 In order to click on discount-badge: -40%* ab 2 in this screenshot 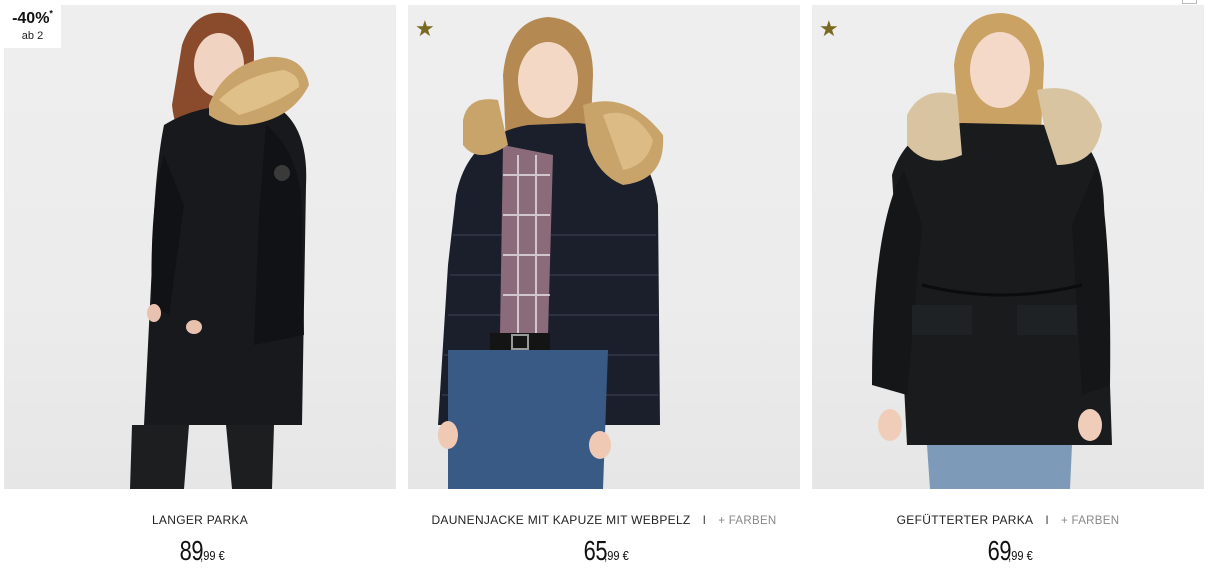, I will do `click(32, 26)`.